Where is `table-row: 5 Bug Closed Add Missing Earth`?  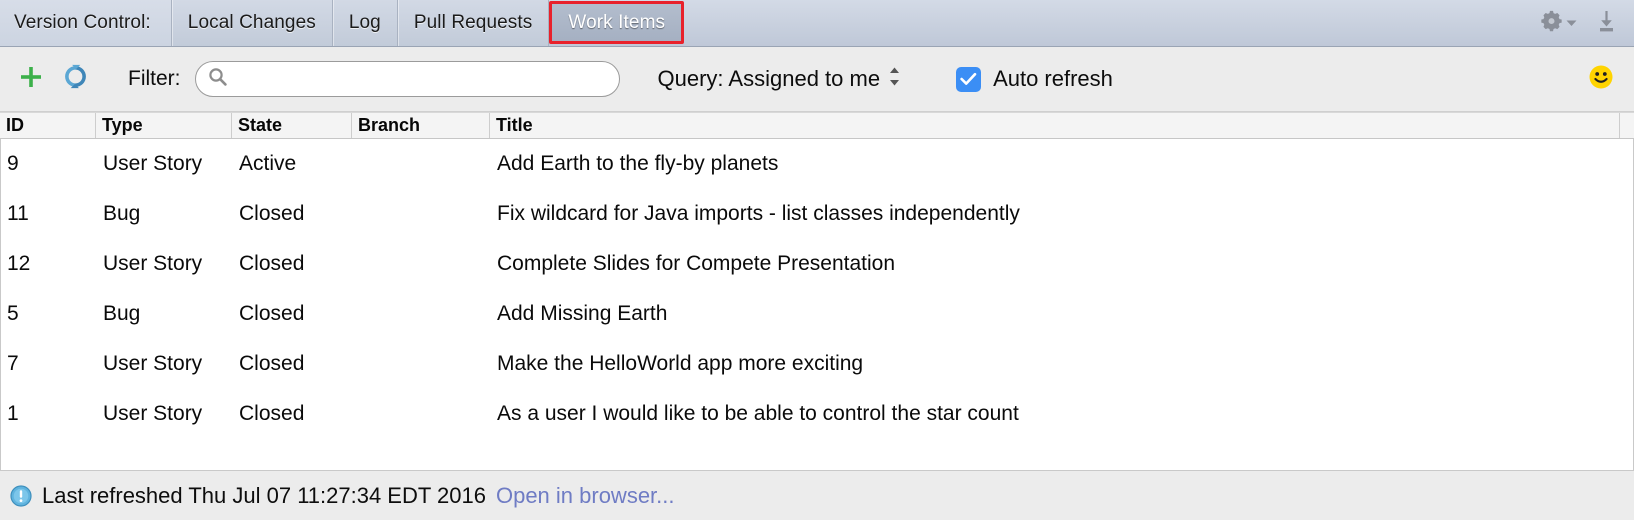
table-row: 5 Bug Closed Add Missing Earth is located at coordinates (817, 314).